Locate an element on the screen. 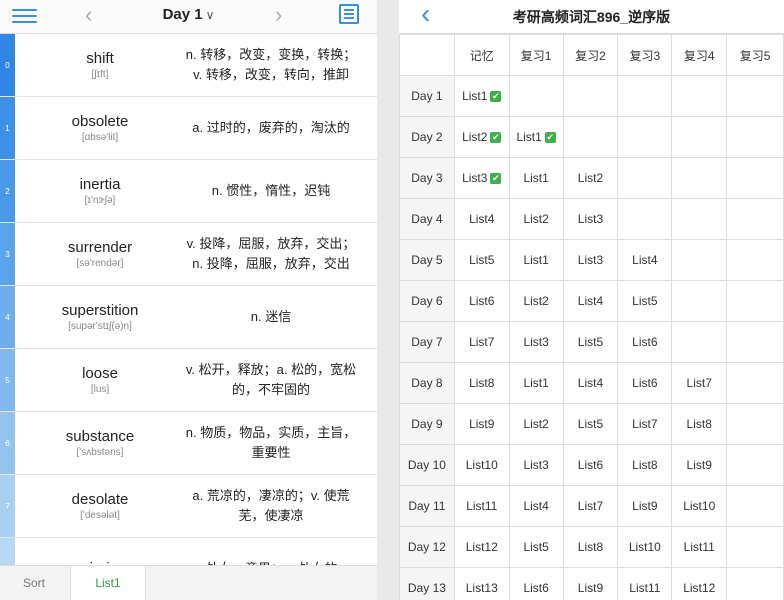 The height and width of the screenshot is (600, 784). schedule-row: Day 6 List6 List2 List4 List5 is located at coordinates (591, 301).